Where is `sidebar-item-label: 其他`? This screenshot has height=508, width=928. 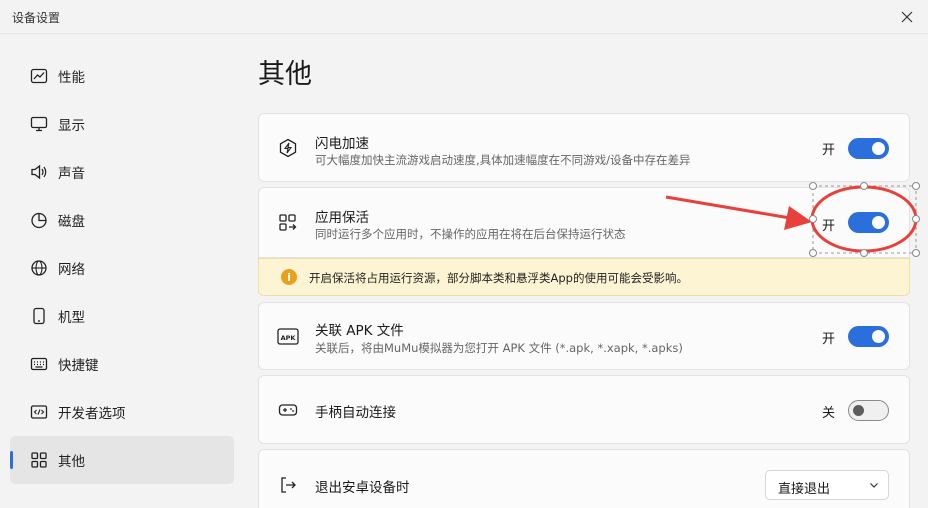
sidebar-item-label: 其他 is located at coordinates (71, 462).